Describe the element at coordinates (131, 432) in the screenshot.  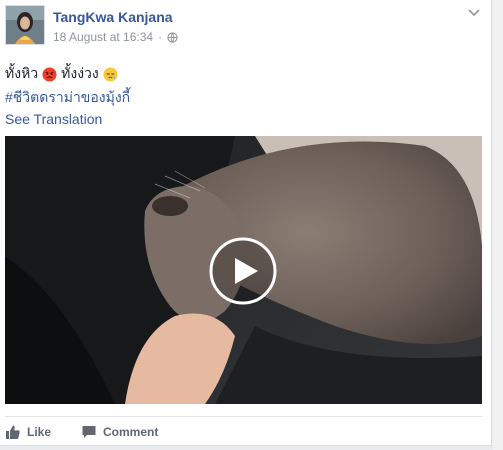
I see `comment-label: Comment` at that location.